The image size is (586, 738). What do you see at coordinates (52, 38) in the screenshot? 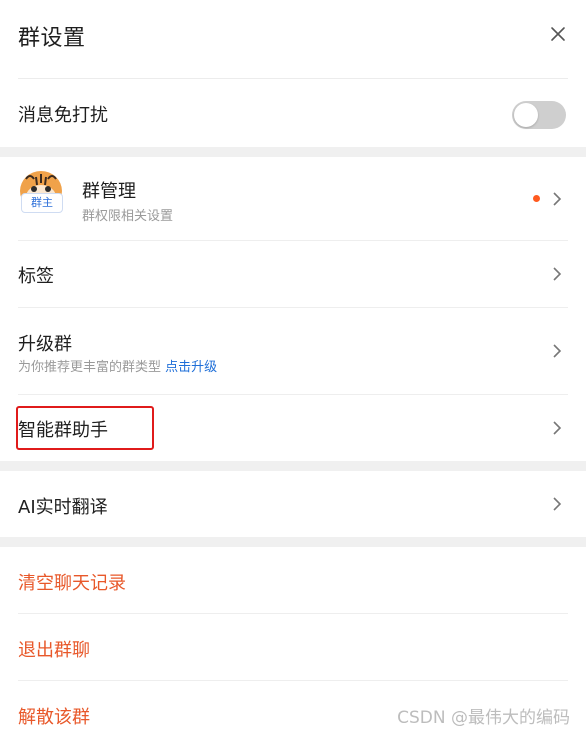
I see `page-title: 群设置` at bounding box center [52, 38].